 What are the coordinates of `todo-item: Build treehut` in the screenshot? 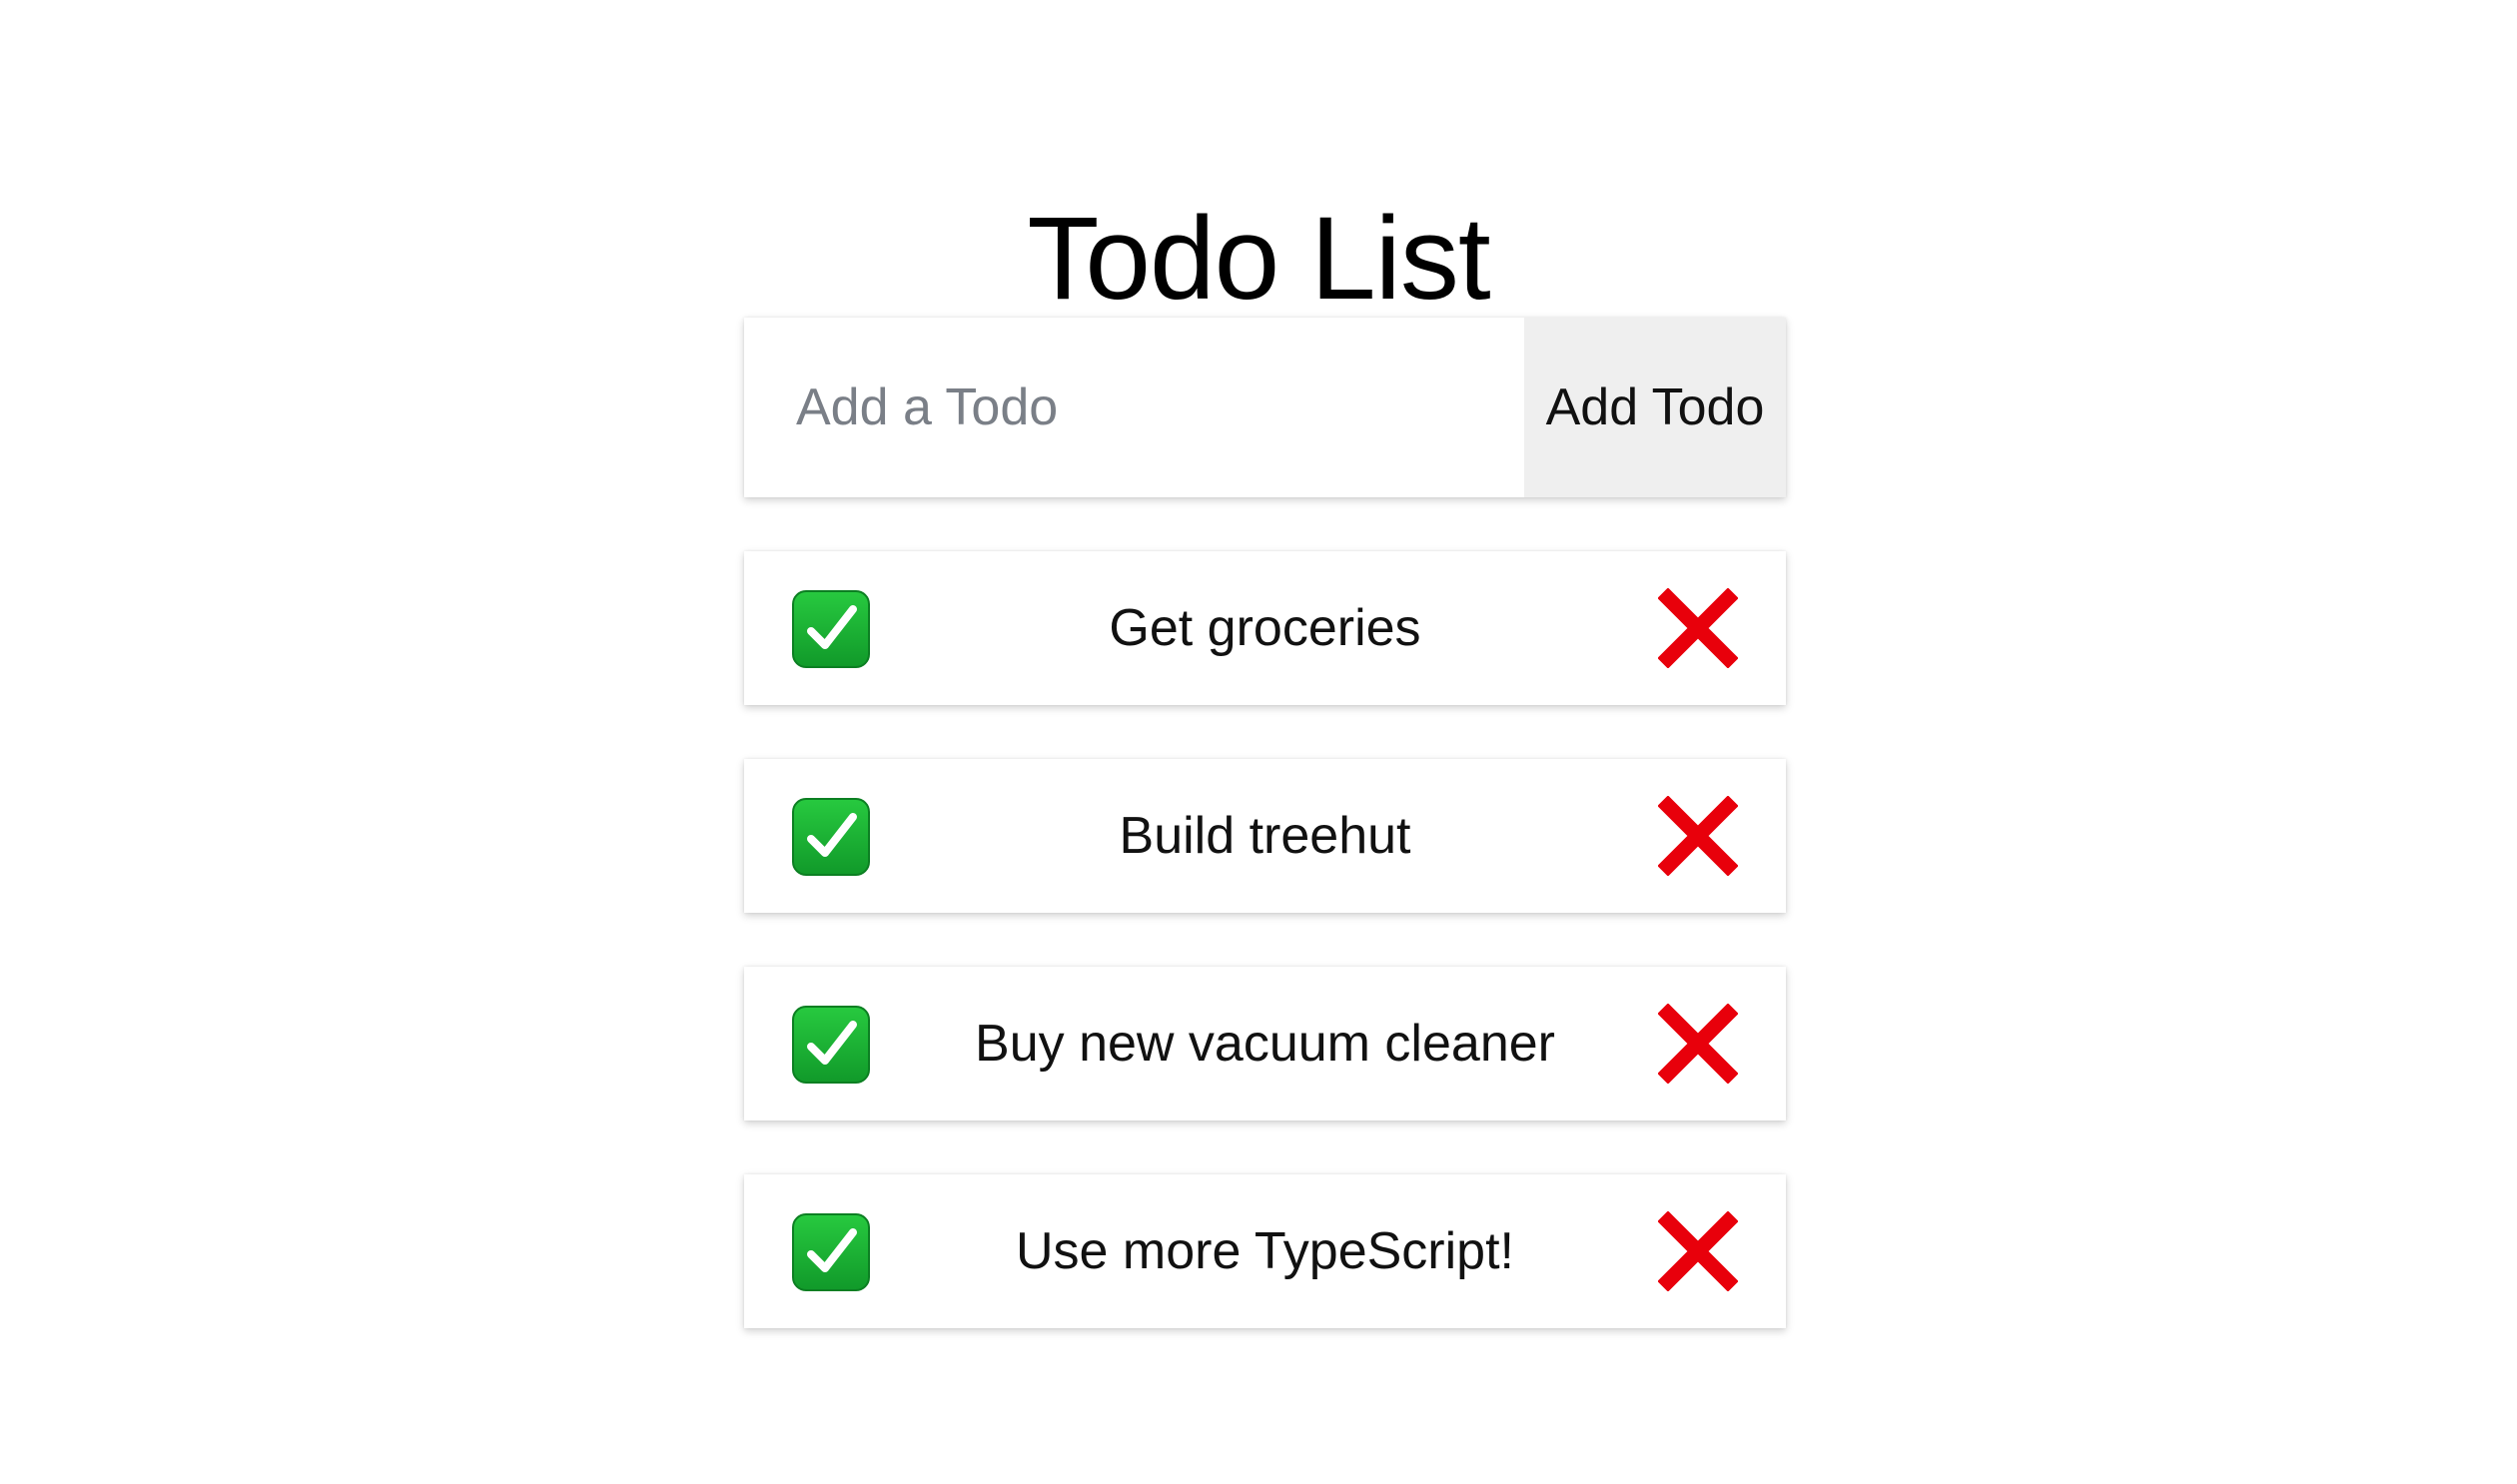 It's located at (1265, 836).